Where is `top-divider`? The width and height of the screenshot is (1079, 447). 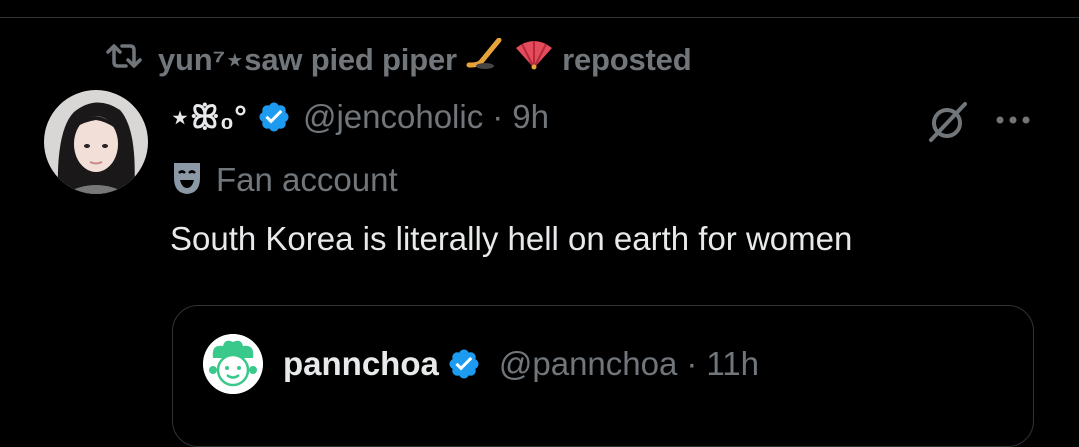 top-divider is located at coordinates (539, 17).